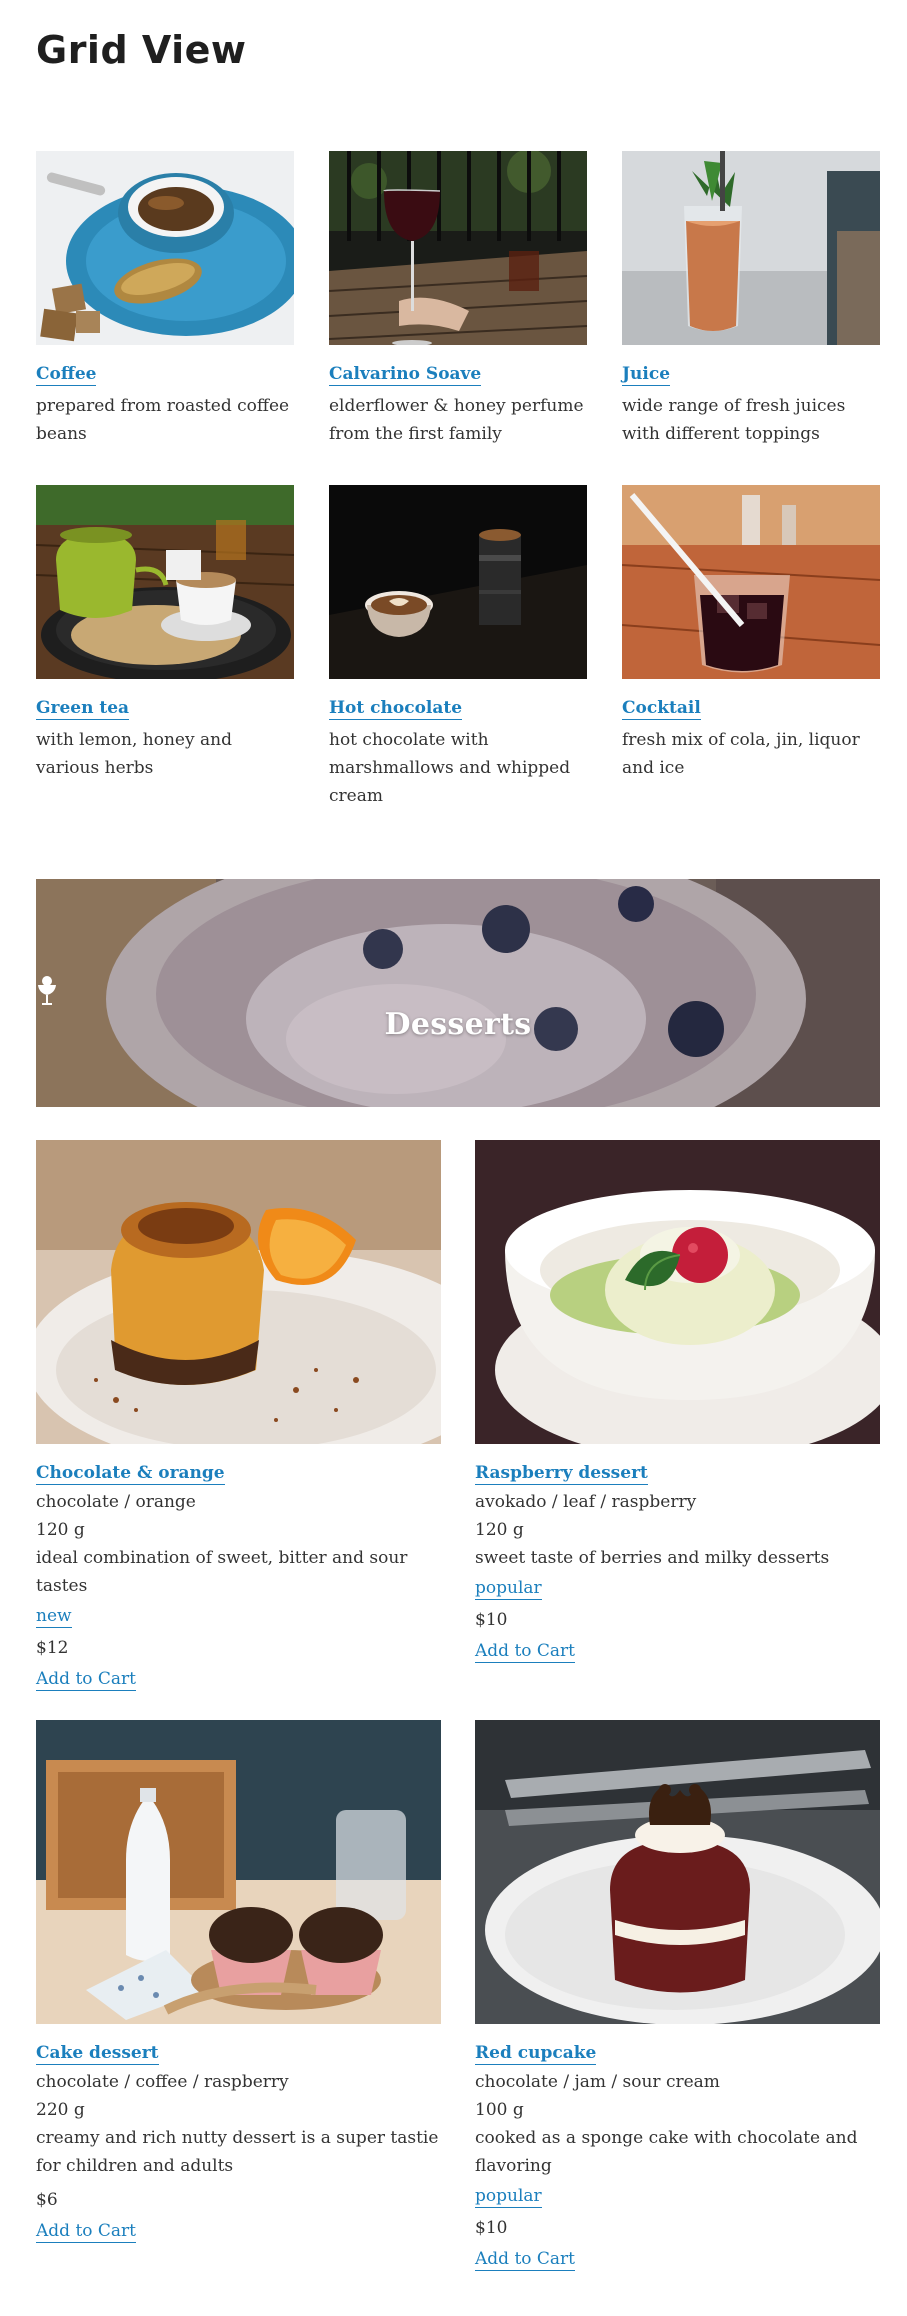 This screenshot has height=2316, width=907. Describe the element at coordinates (162, 2082) in the screenshot. I see `dessert-ingredients: chocolate / coffee / raspberry` at that location.